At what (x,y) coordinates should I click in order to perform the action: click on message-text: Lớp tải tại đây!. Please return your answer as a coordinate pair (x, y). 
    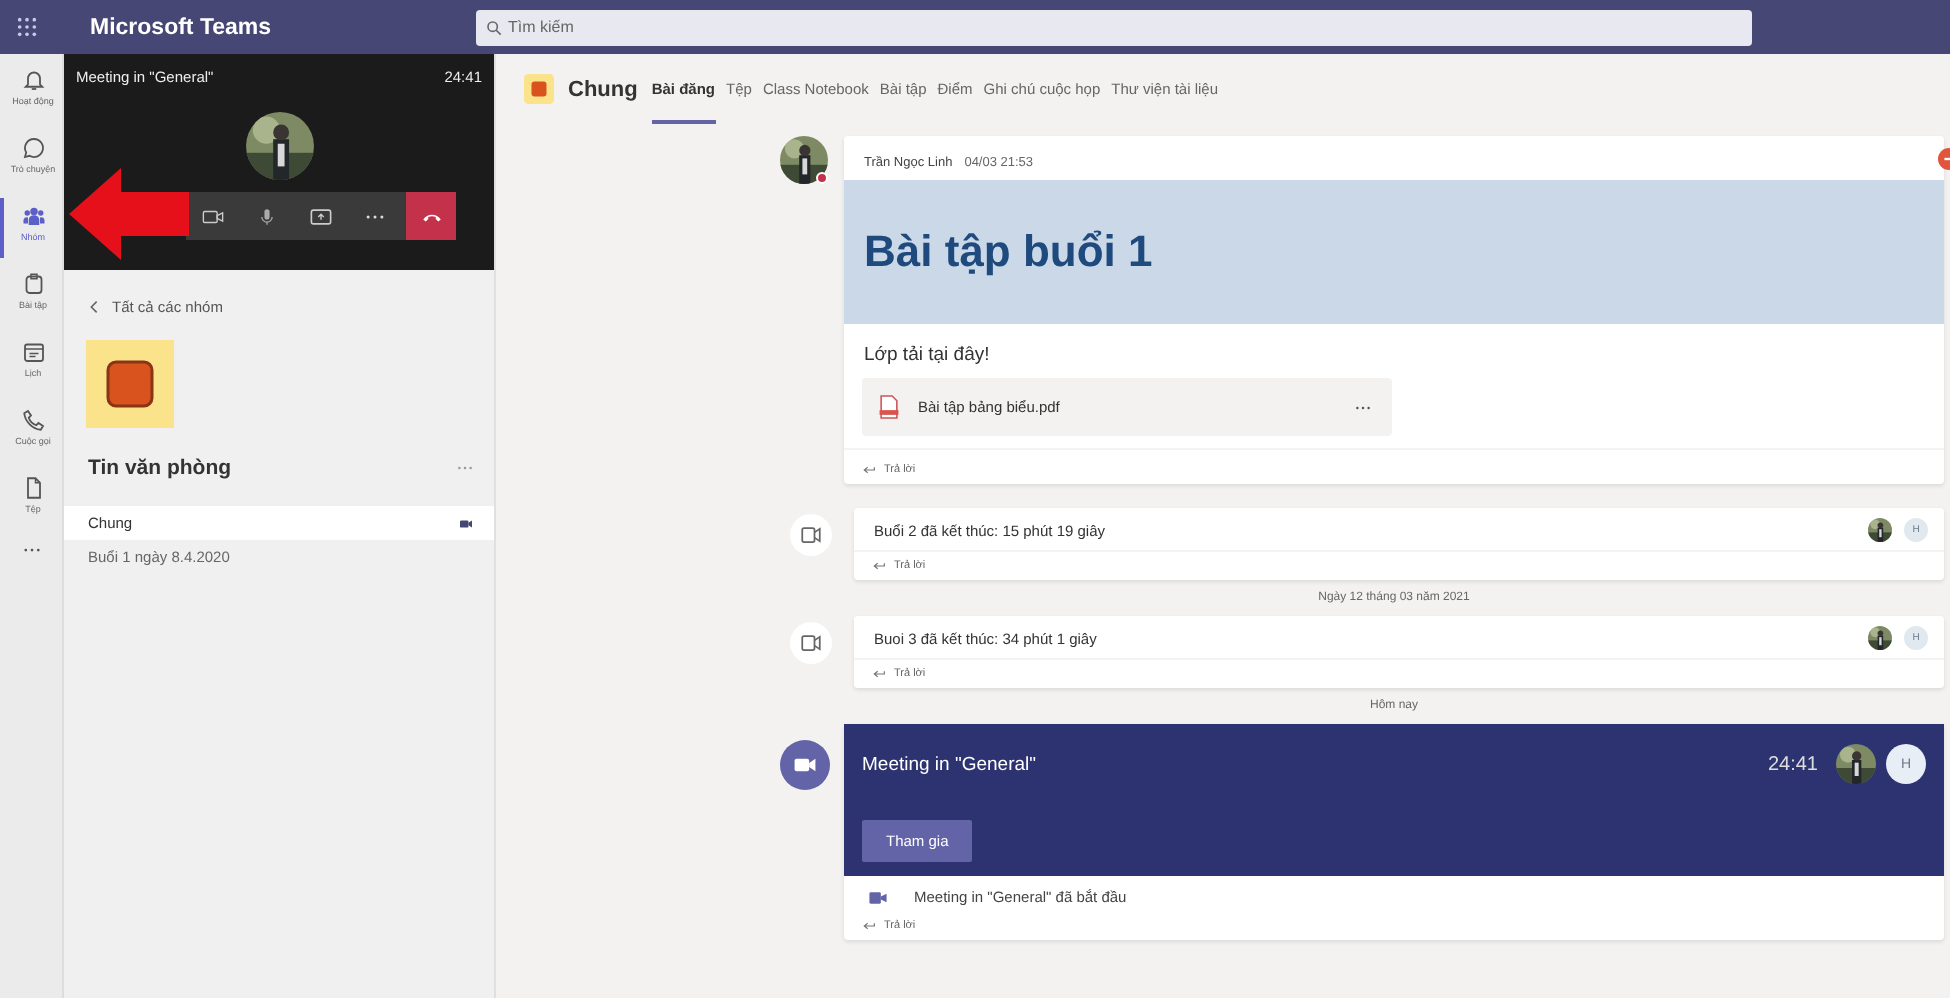
    Looking at the image, I should click on (927, 356).